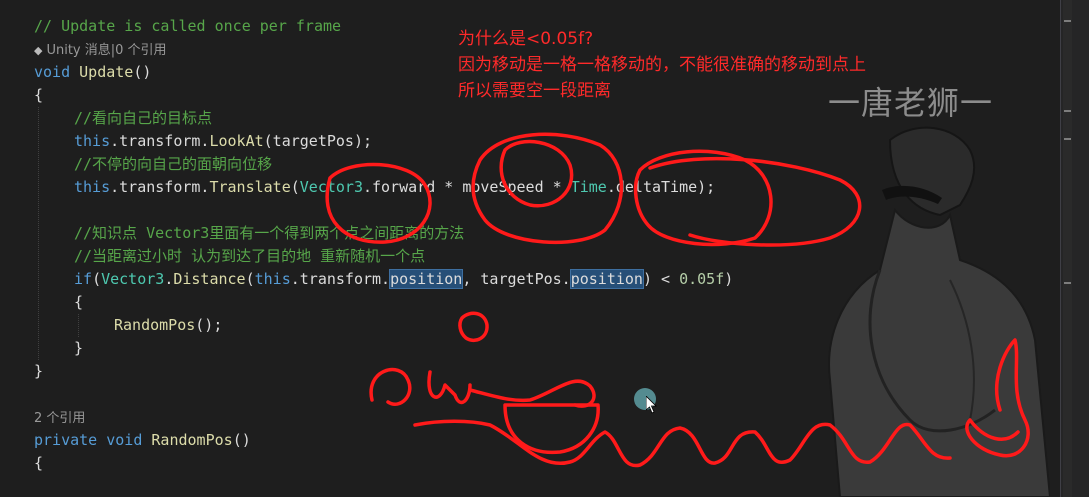 The width and height of the screenshot is (1089, 497). What do you see at coordinates (473, 327) in the screenshot?
I see `ink-circle-position` at bounding box center [473, 327].